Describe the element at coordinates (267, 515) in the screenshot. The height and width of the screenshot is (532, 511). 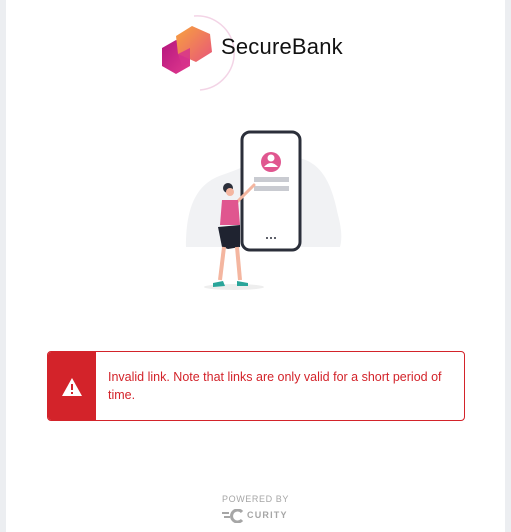
I see `curity-name: CURITY` at that location.